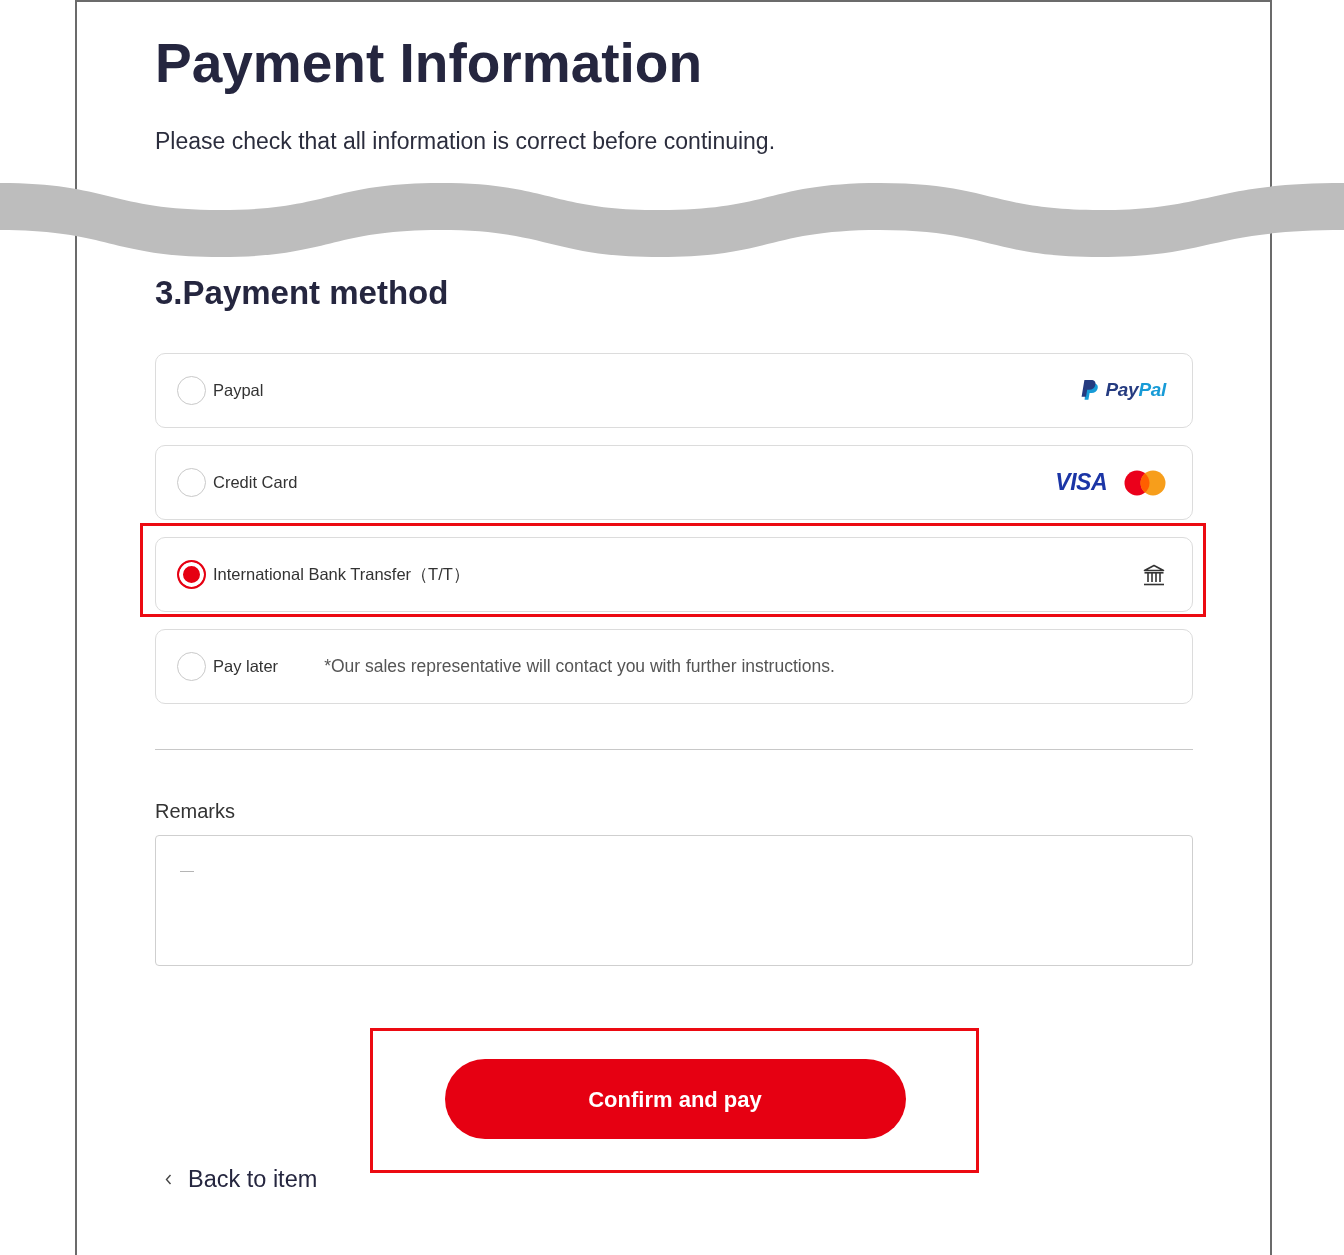 Image resolution: width=1344 pixels, height=1255 pixels. Describe the element at coordinates (674, 575) in the screenshot. I see `payment-option: International Bank Transfer（T/T）` at that location.